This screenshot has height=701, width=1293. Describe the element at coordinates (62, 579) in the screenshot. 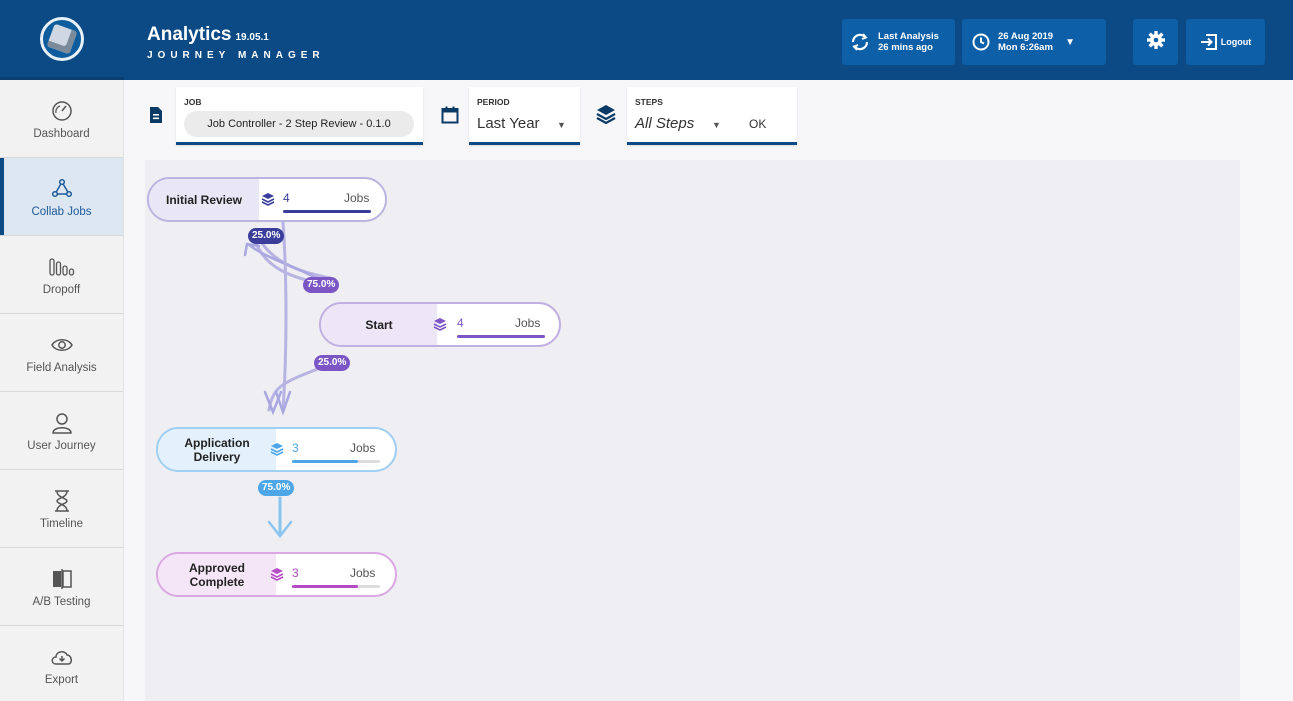

I see `ab-testing-icon` at that location.